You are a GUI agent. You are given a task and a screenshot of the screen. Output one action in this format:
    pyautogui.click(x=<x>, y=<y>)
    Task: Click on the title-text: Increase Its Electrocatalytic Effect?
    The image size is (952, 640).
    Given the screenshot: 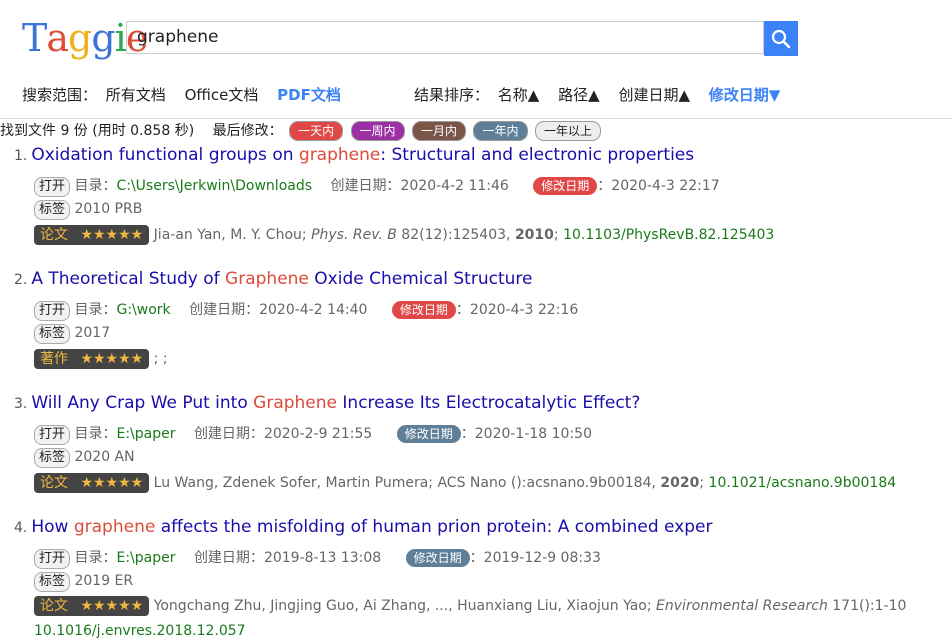 What is the action you would take?
    pyautogui.click(x=489, y=403)
    